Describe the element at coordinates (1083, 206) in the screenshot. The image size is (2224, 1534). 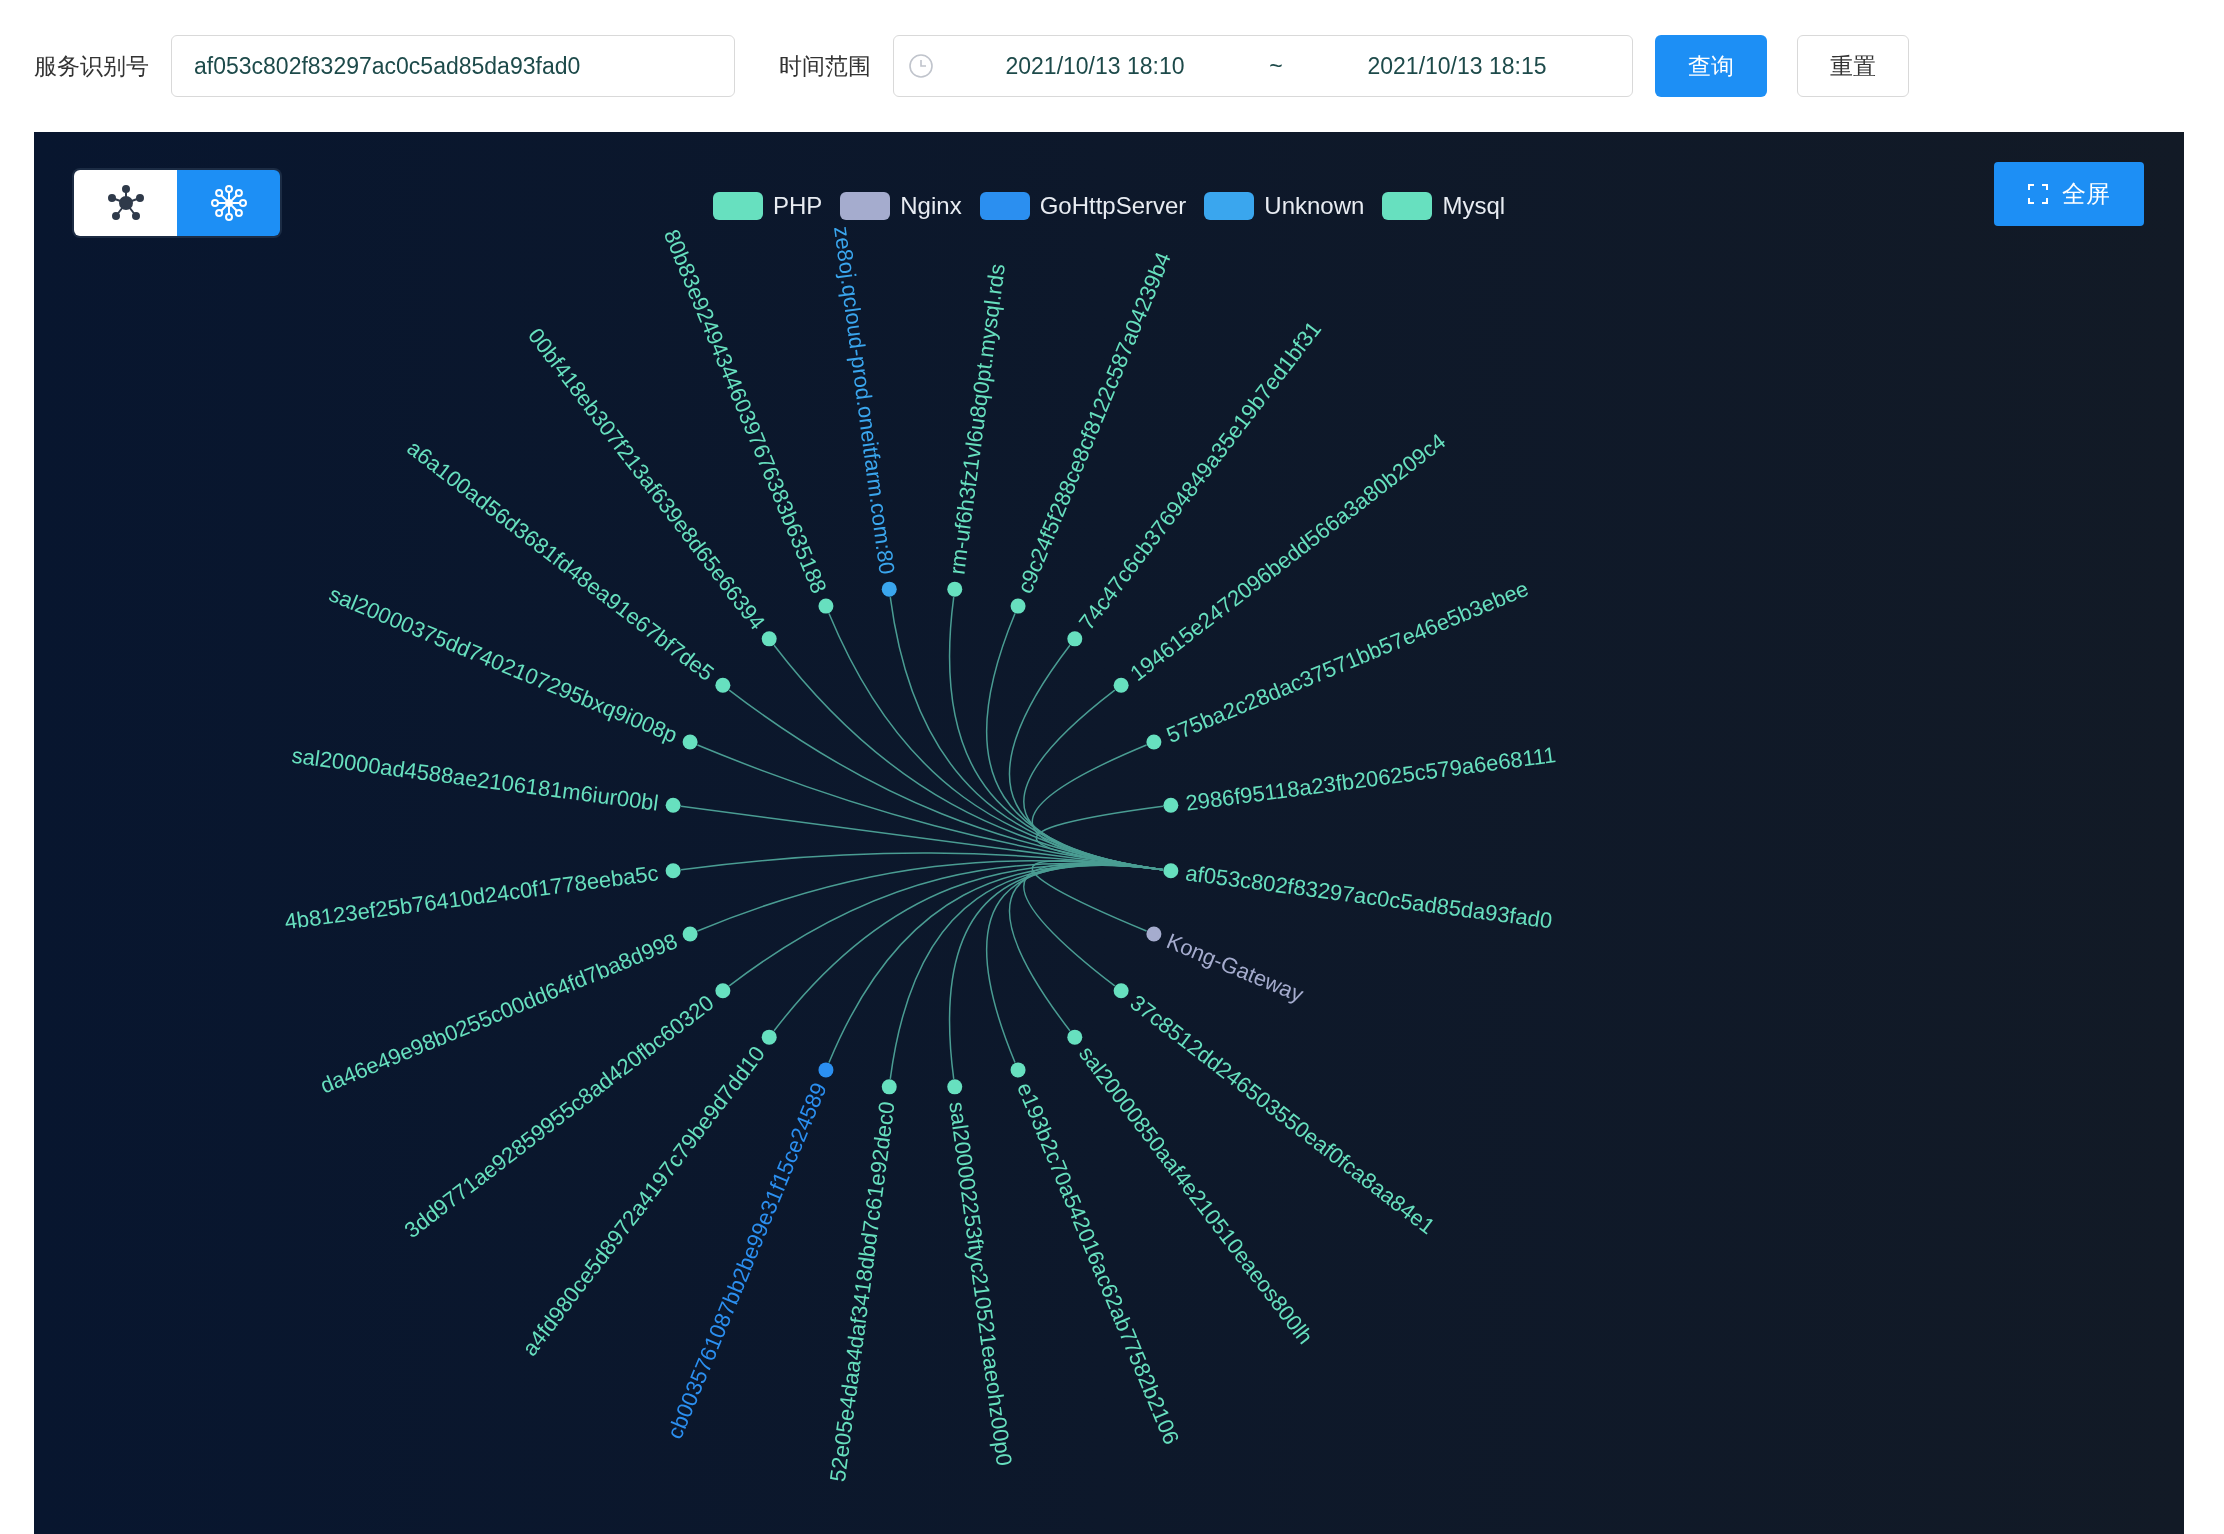
I see `legend-item: GoHttpServer` at that location.